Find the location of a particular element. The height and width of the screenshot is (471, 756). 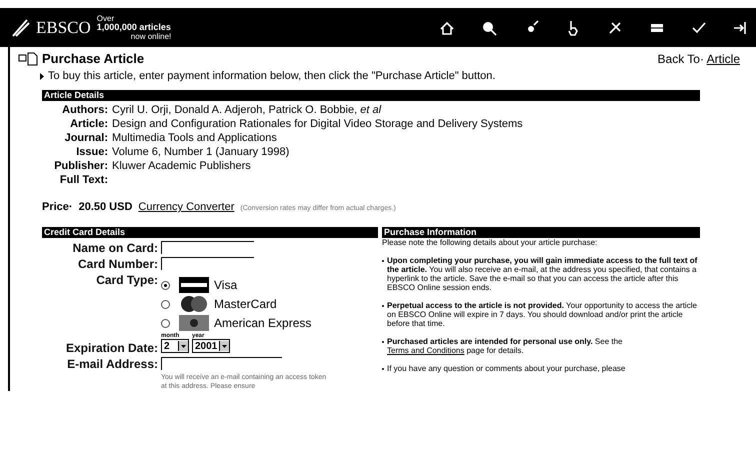

card-type-label: Visa is located at coordinates (226, 285).